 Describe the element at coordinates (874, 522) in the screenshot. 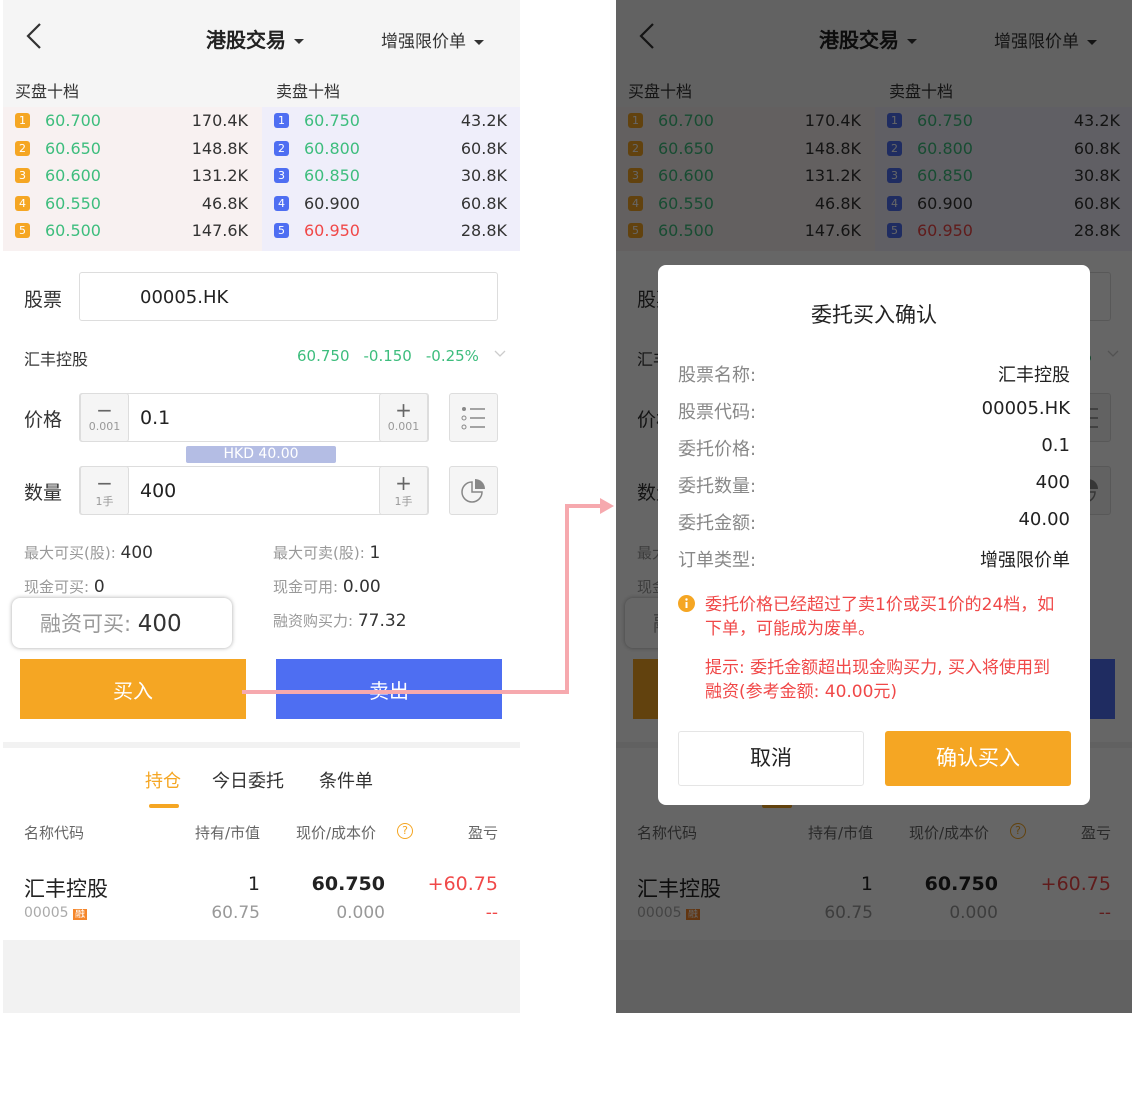

I see `dialog-row: 委托金额: 40.00` at that location.